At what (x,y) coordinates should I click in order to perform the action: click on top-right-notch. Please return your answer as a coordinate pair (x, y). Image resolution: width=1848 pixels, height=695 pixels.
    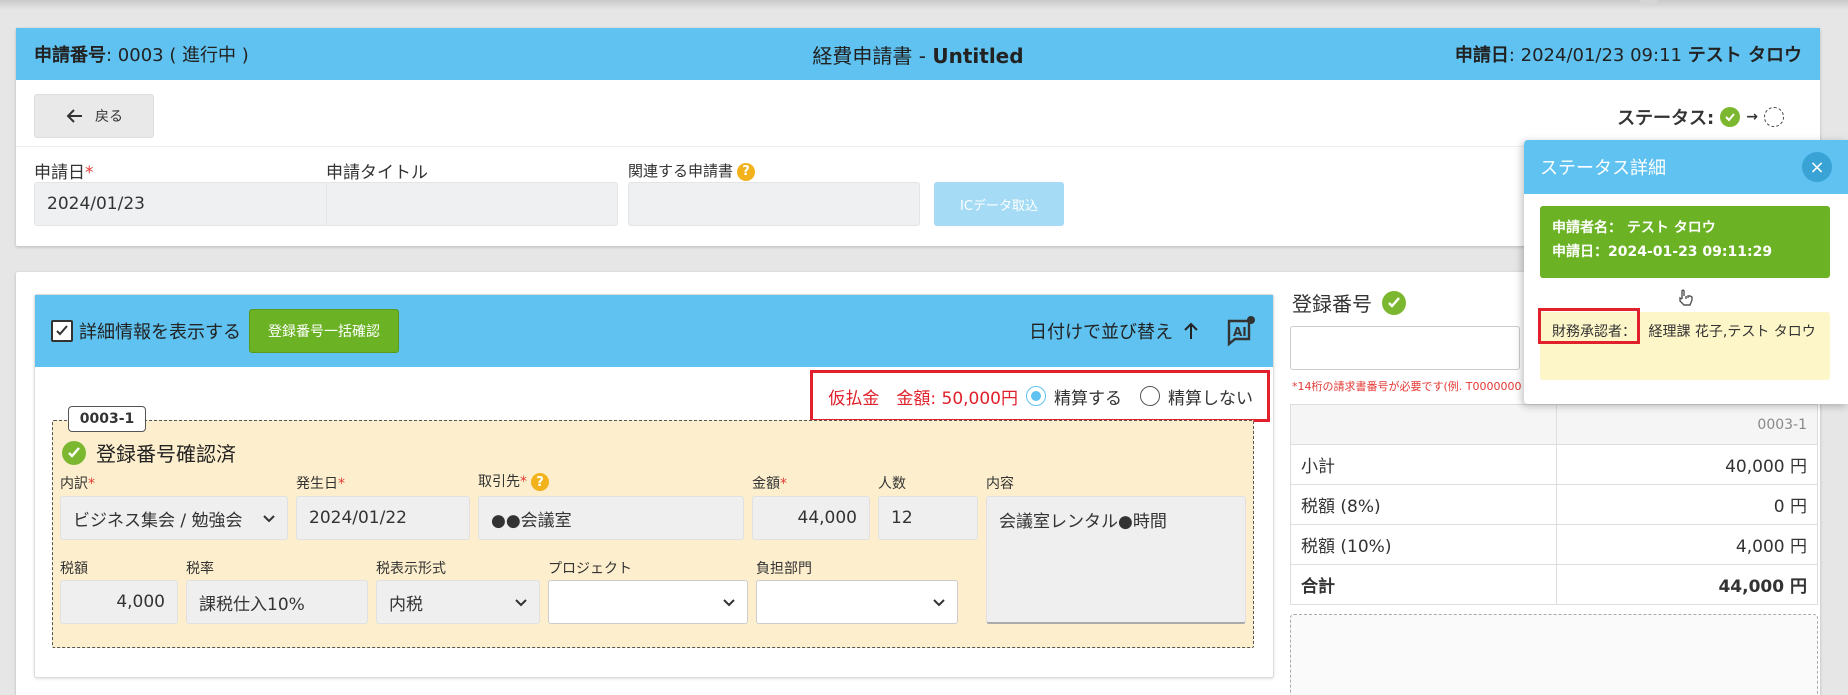
    Looking at the image, I should click on (1649, 2).